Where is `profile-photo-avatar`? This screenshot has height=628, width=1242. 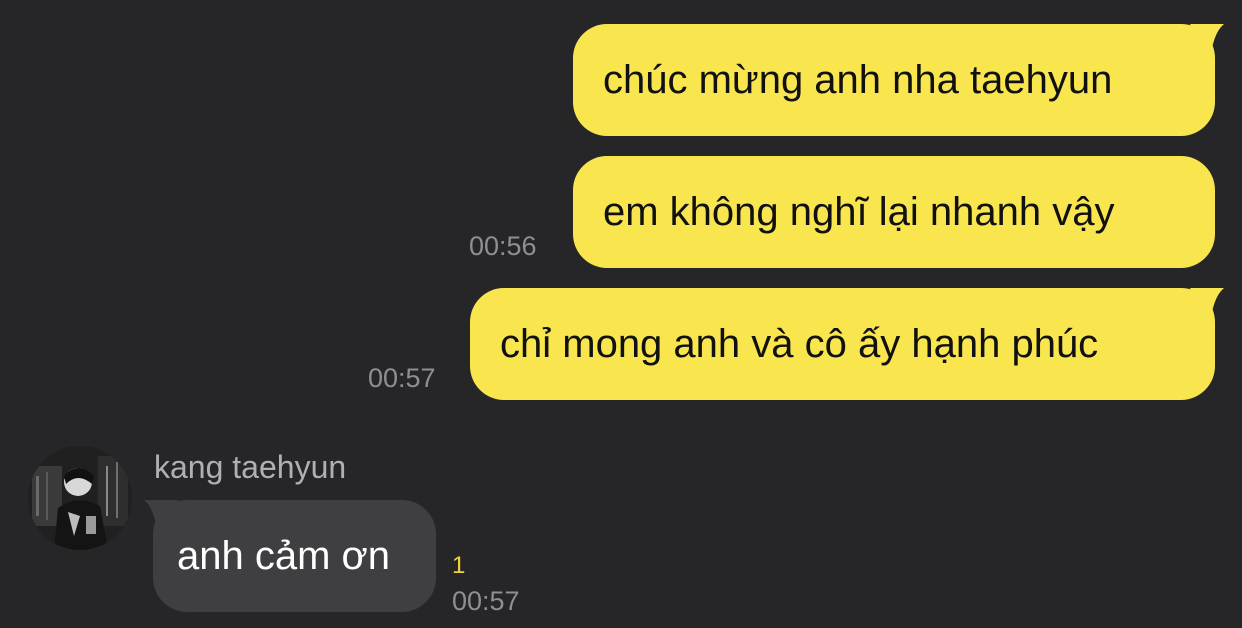 profile-photo-avatar is located at coordinates (80, 498).